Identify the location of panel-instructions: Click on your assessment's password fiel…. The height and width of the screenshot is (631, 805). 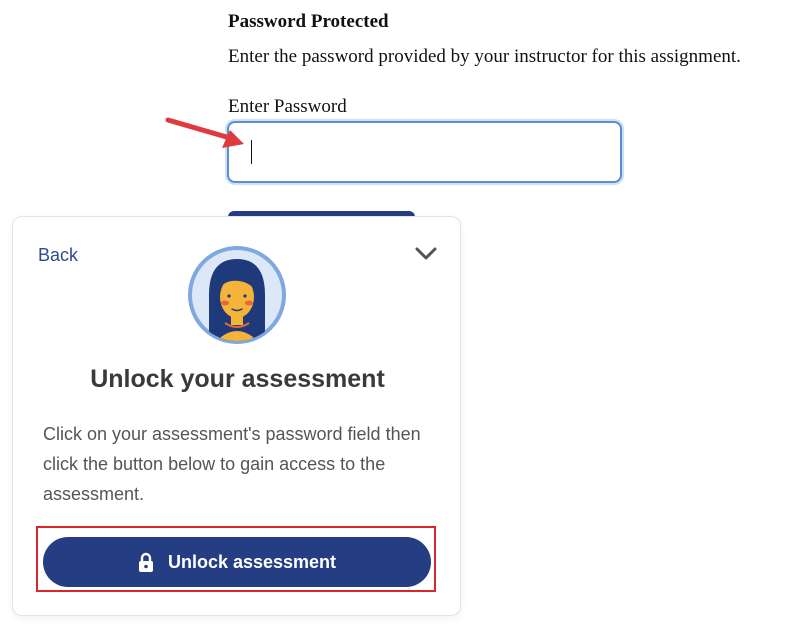
(232, 464).